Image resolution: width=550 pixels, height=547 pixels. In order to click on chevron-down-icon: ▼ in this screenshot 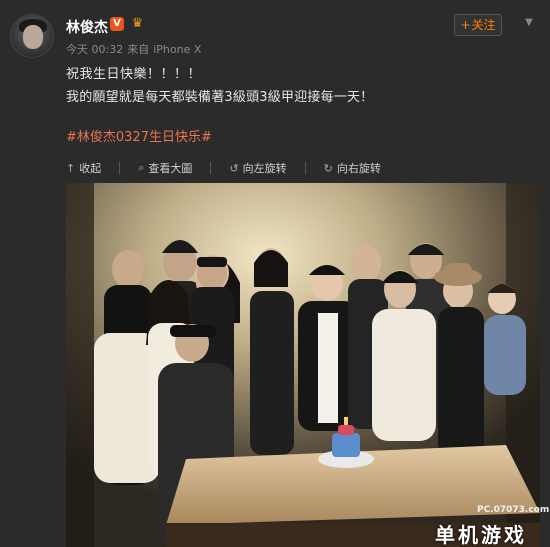, I will do `click(529, 23)`.